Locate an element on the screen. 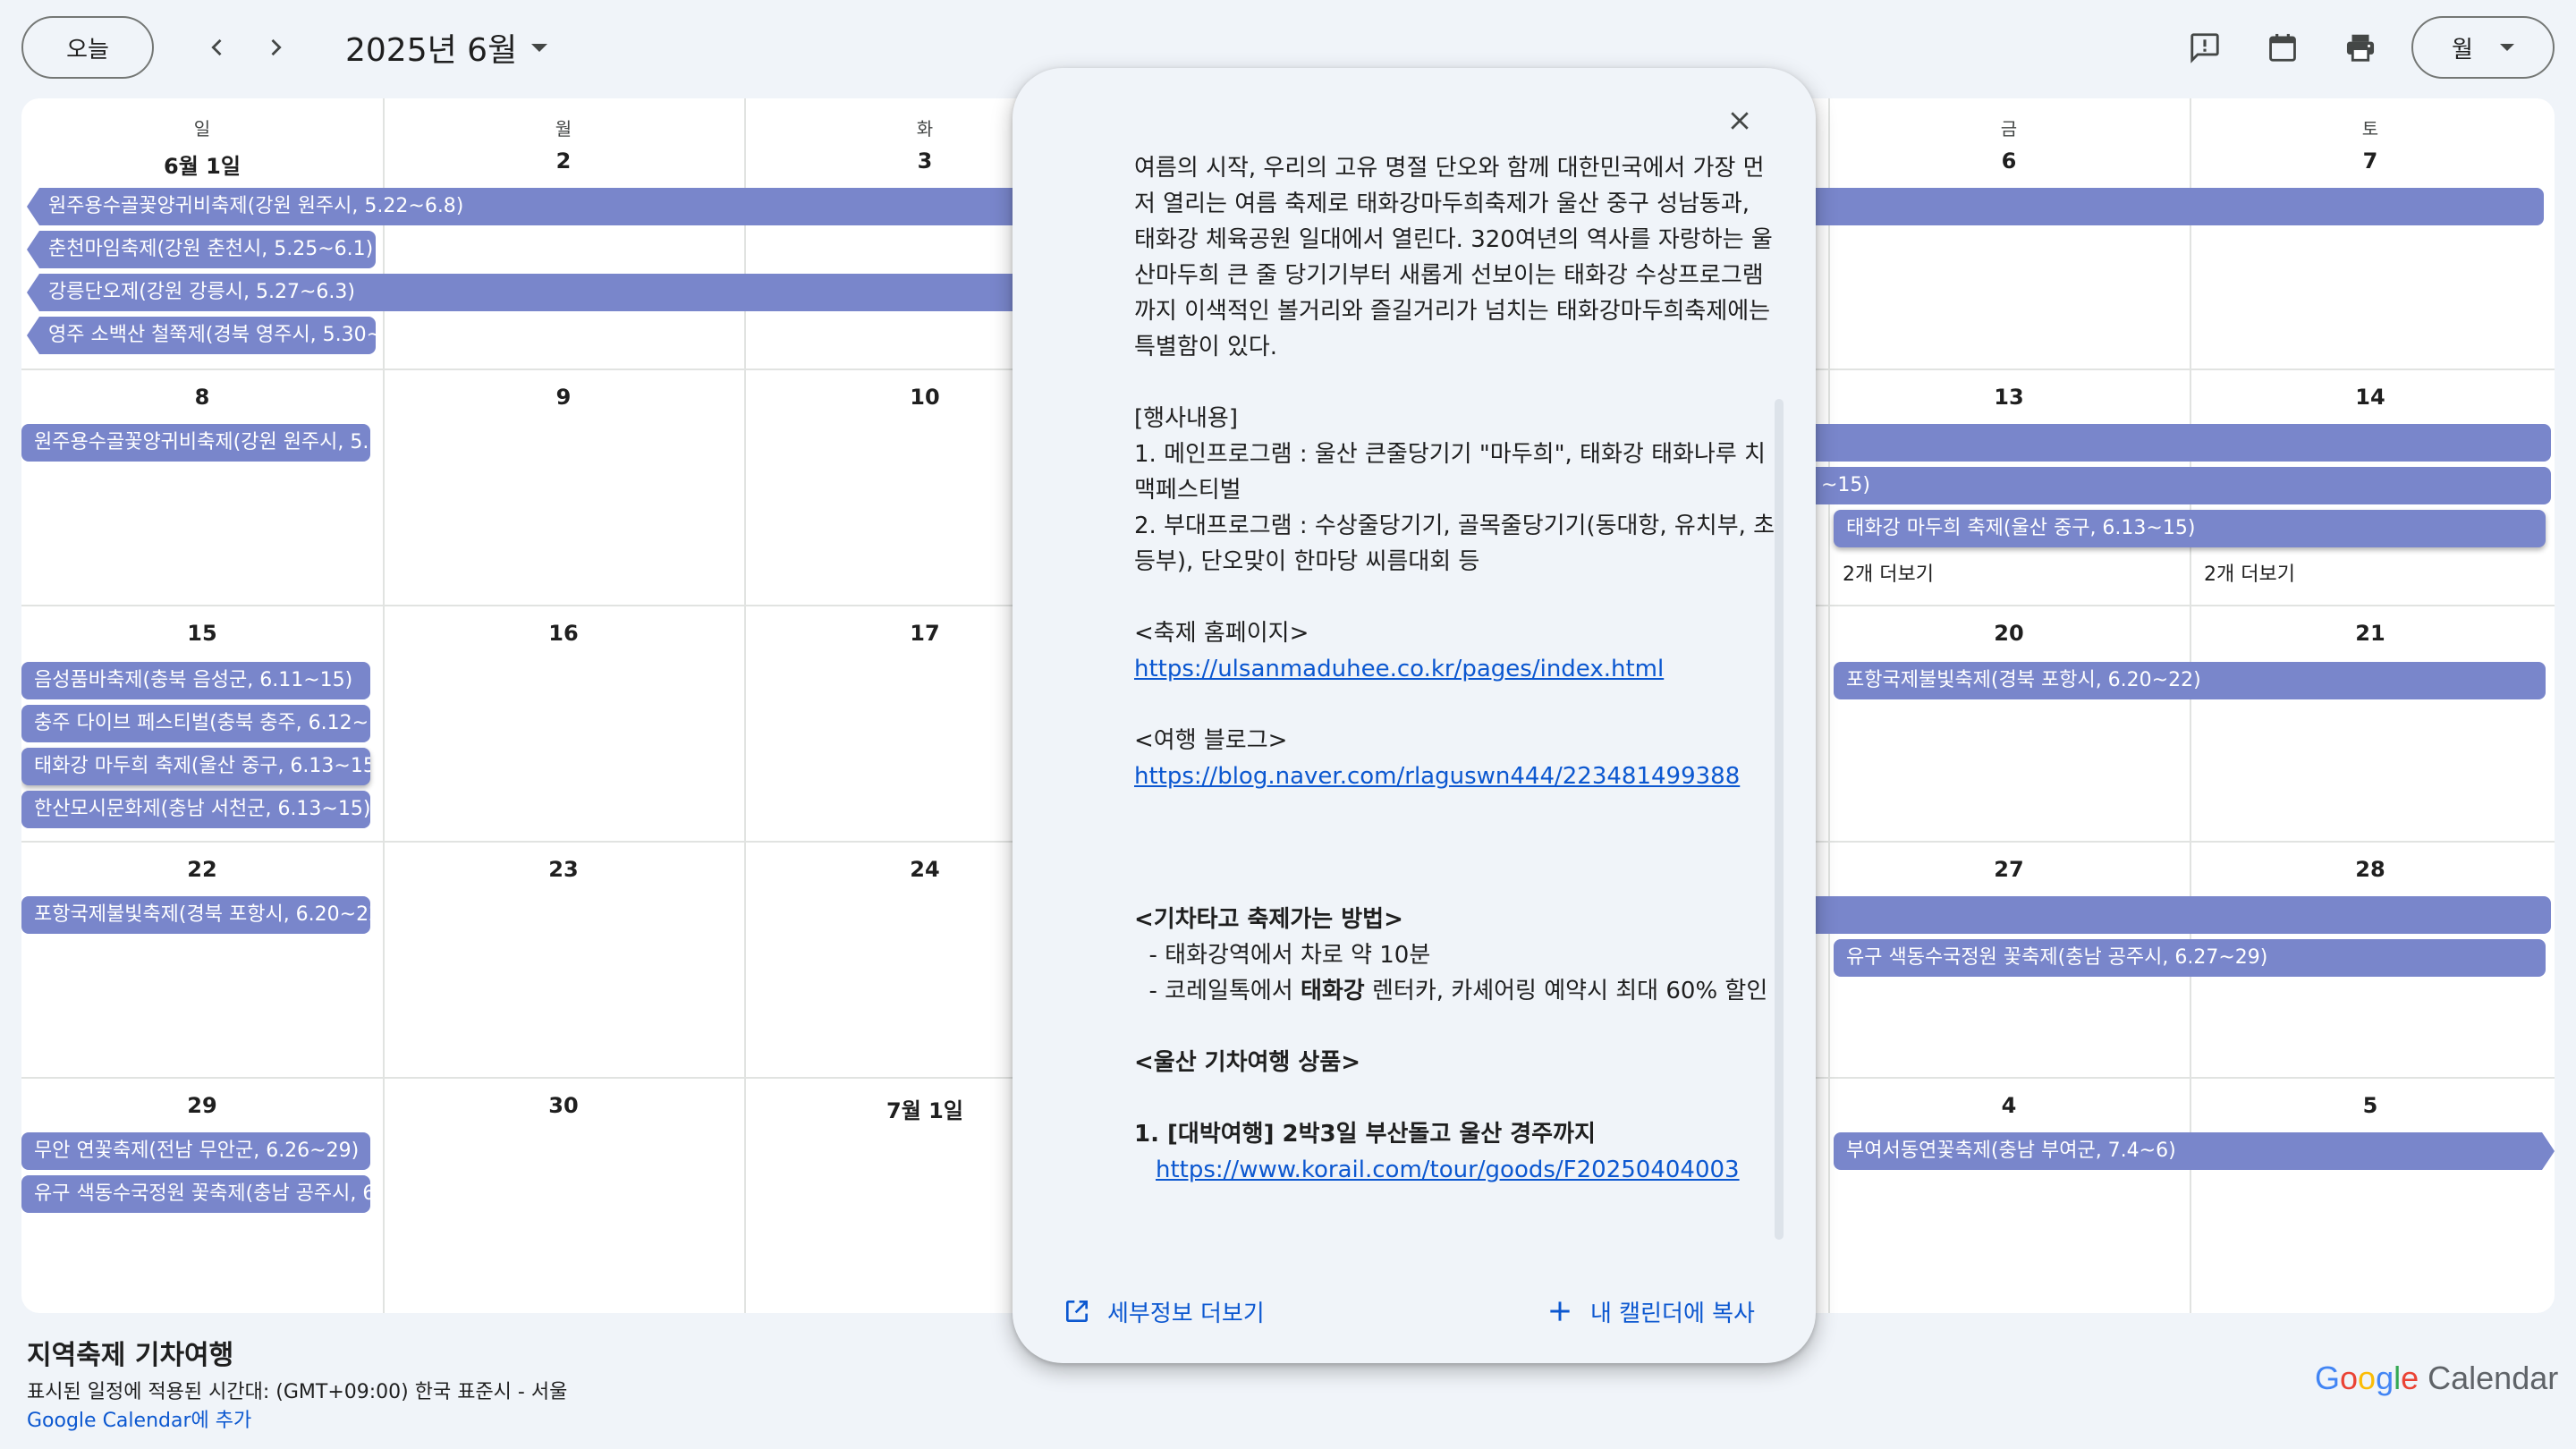  event-chip: 부여서동연꽃축제(충남 부여군, 7.4~6) is located at coordinates (2194, 1151).